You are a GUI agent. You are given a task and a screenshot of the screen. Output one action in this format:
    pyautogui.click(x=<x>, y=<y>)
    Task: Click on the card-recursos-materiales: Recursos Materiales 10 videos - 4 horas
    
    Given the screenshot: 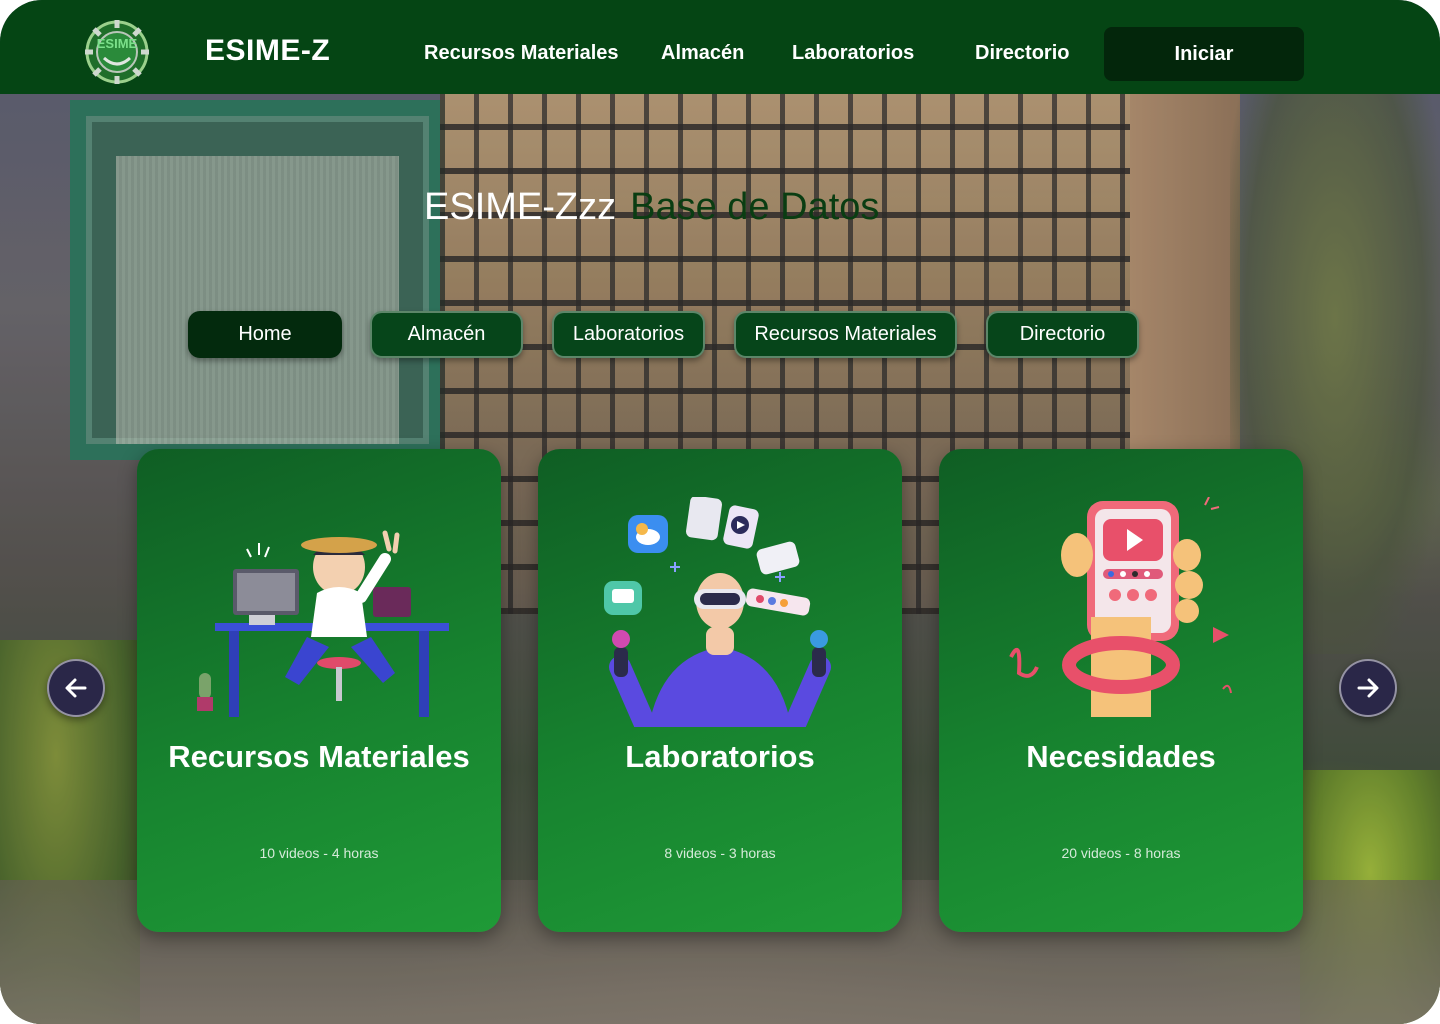 What is the action you would take?
    pyautogui.click(x=319, y=690)
    